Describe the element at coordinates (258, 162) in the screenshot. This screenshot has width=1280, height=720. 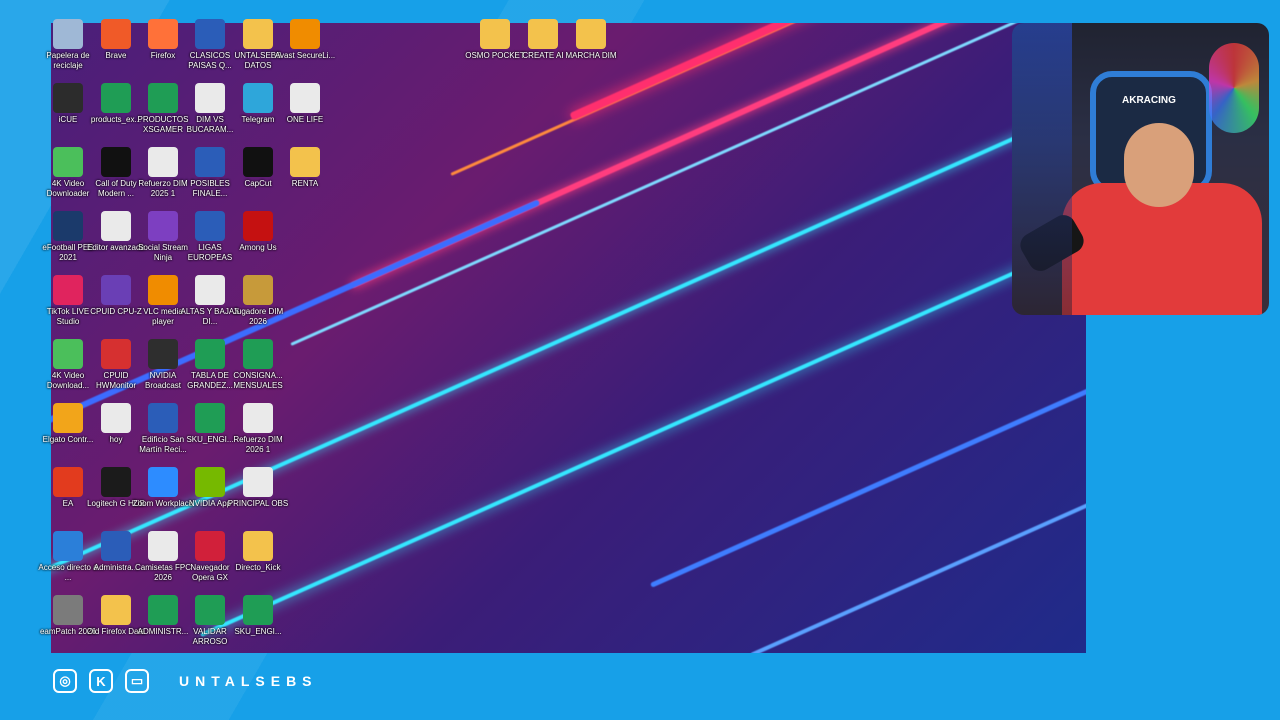
I see `capcut-icon` at that location.